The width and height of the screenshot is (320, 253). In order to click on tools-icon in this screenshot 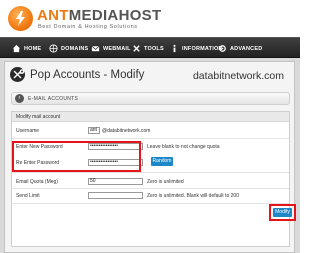, I will do `click(136, 48)`.